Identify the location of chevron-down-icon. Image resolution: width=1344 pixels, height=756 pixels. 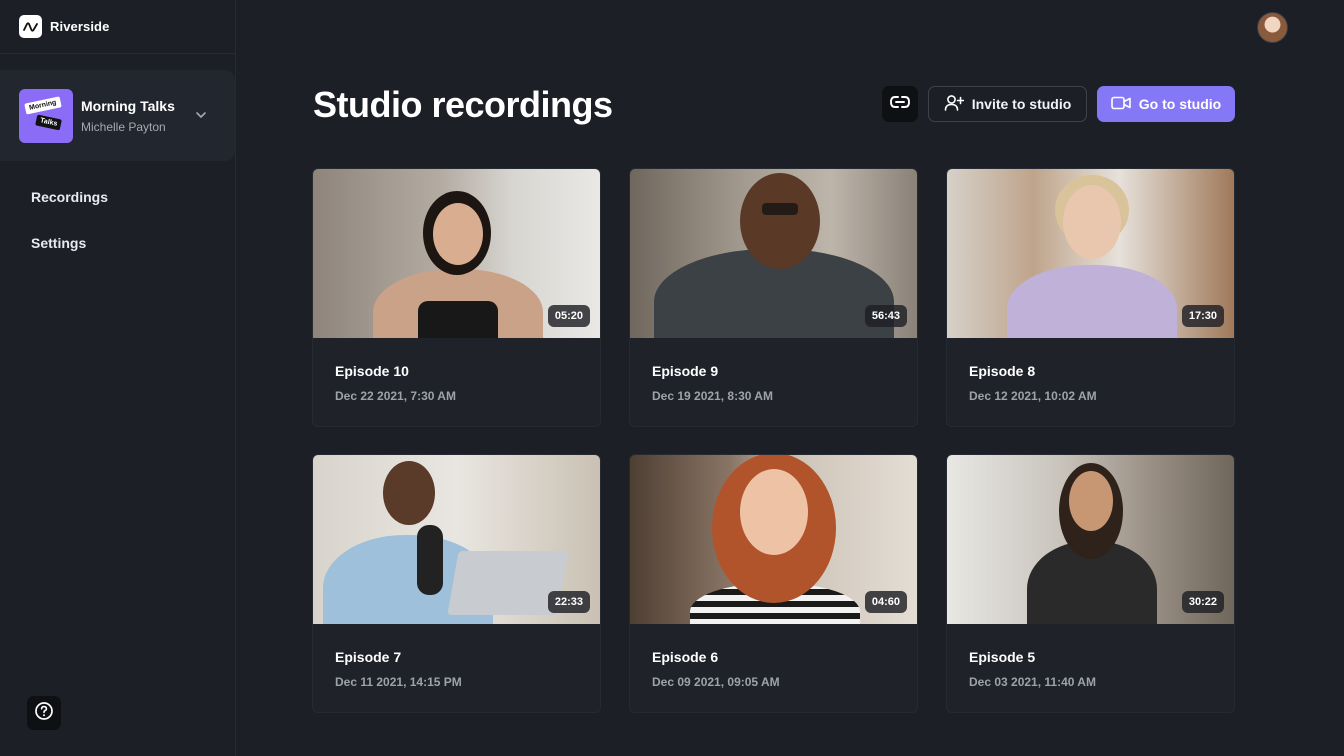
(201, 117).